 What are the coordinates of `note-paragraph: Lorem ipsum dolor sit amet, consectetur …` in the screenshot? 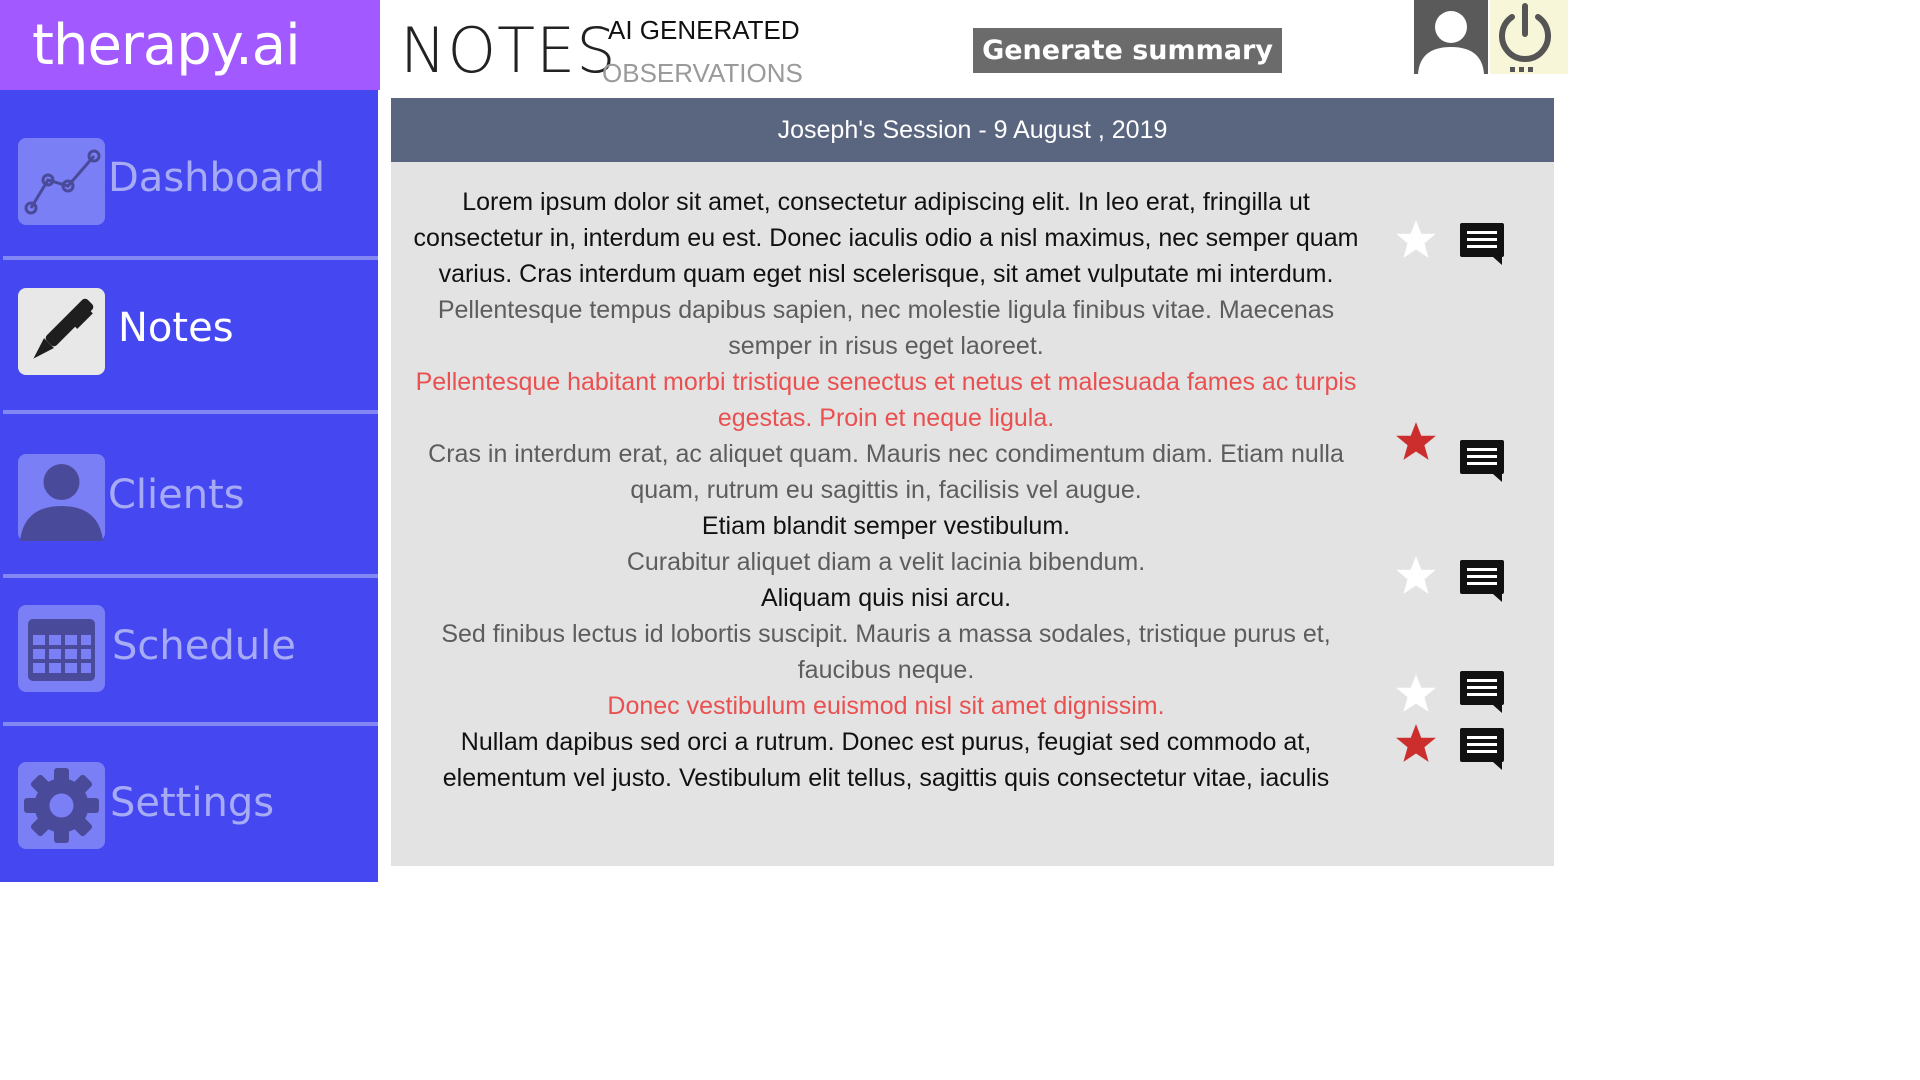 It's located at (886, 238).